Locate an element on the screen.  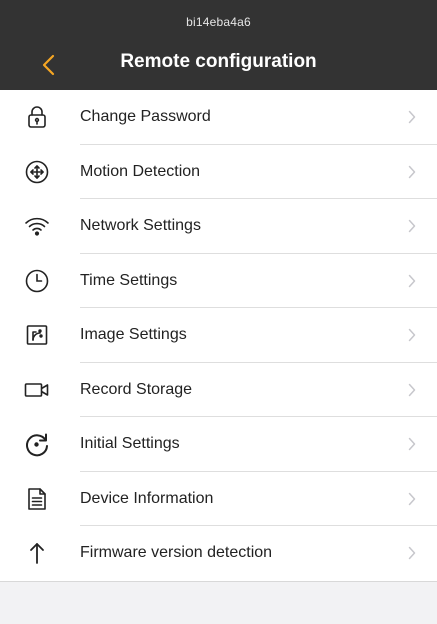
menu-item-motion-detection: Motion Detection is located at coordinates (218, 172).